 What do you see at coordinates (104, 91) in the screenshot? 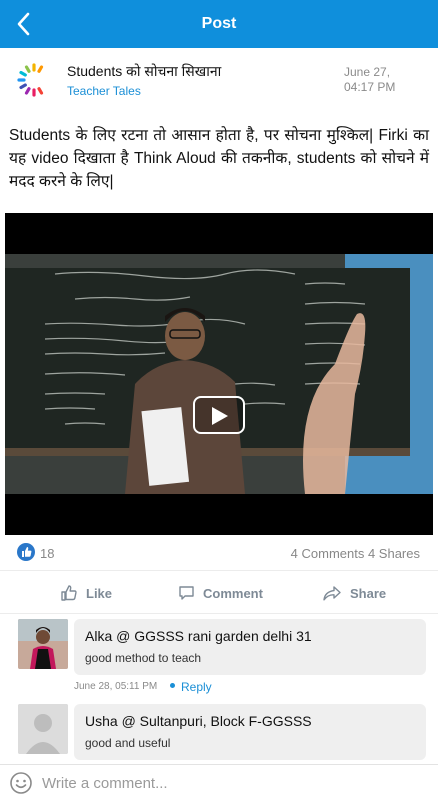
I see `post-author-link: Teacher Tales` at bounding box center [104, 91].